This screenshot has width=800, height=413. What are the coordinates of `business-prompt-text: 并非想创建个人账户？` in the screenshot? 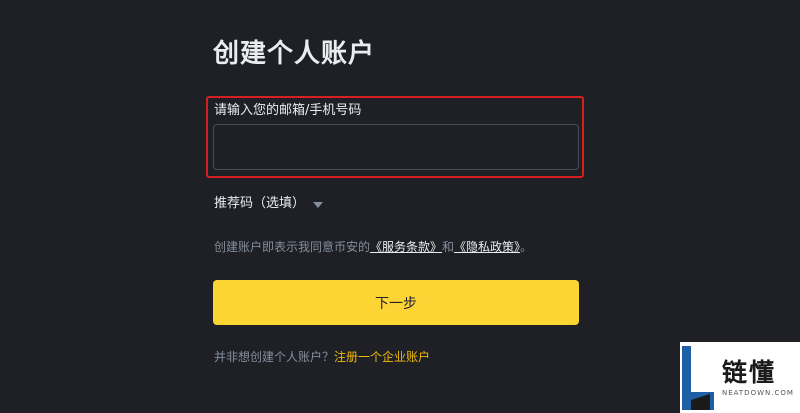 It's located at (274, 357).